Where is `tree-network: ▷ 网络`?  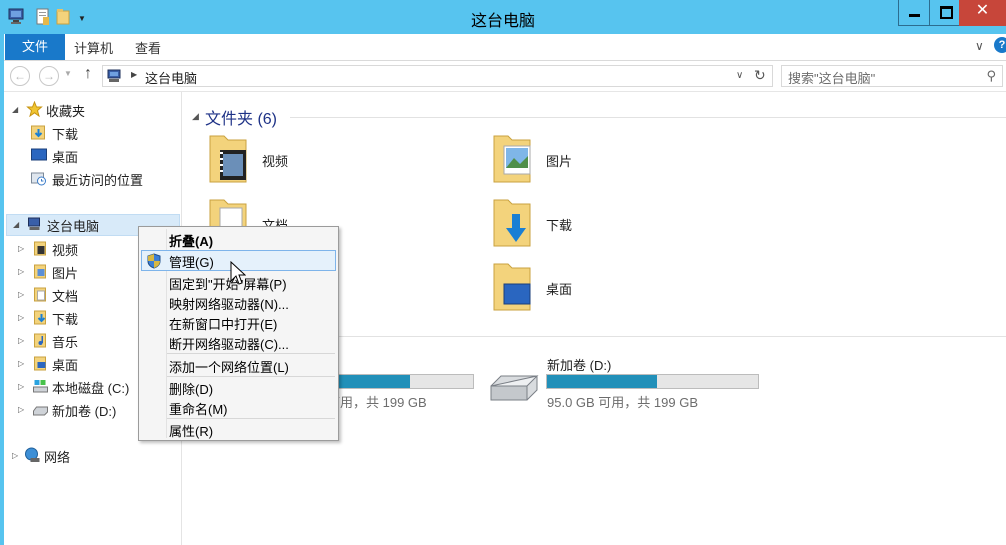 tree-network: ▷ 网络 is located at coordinates (72, 456).